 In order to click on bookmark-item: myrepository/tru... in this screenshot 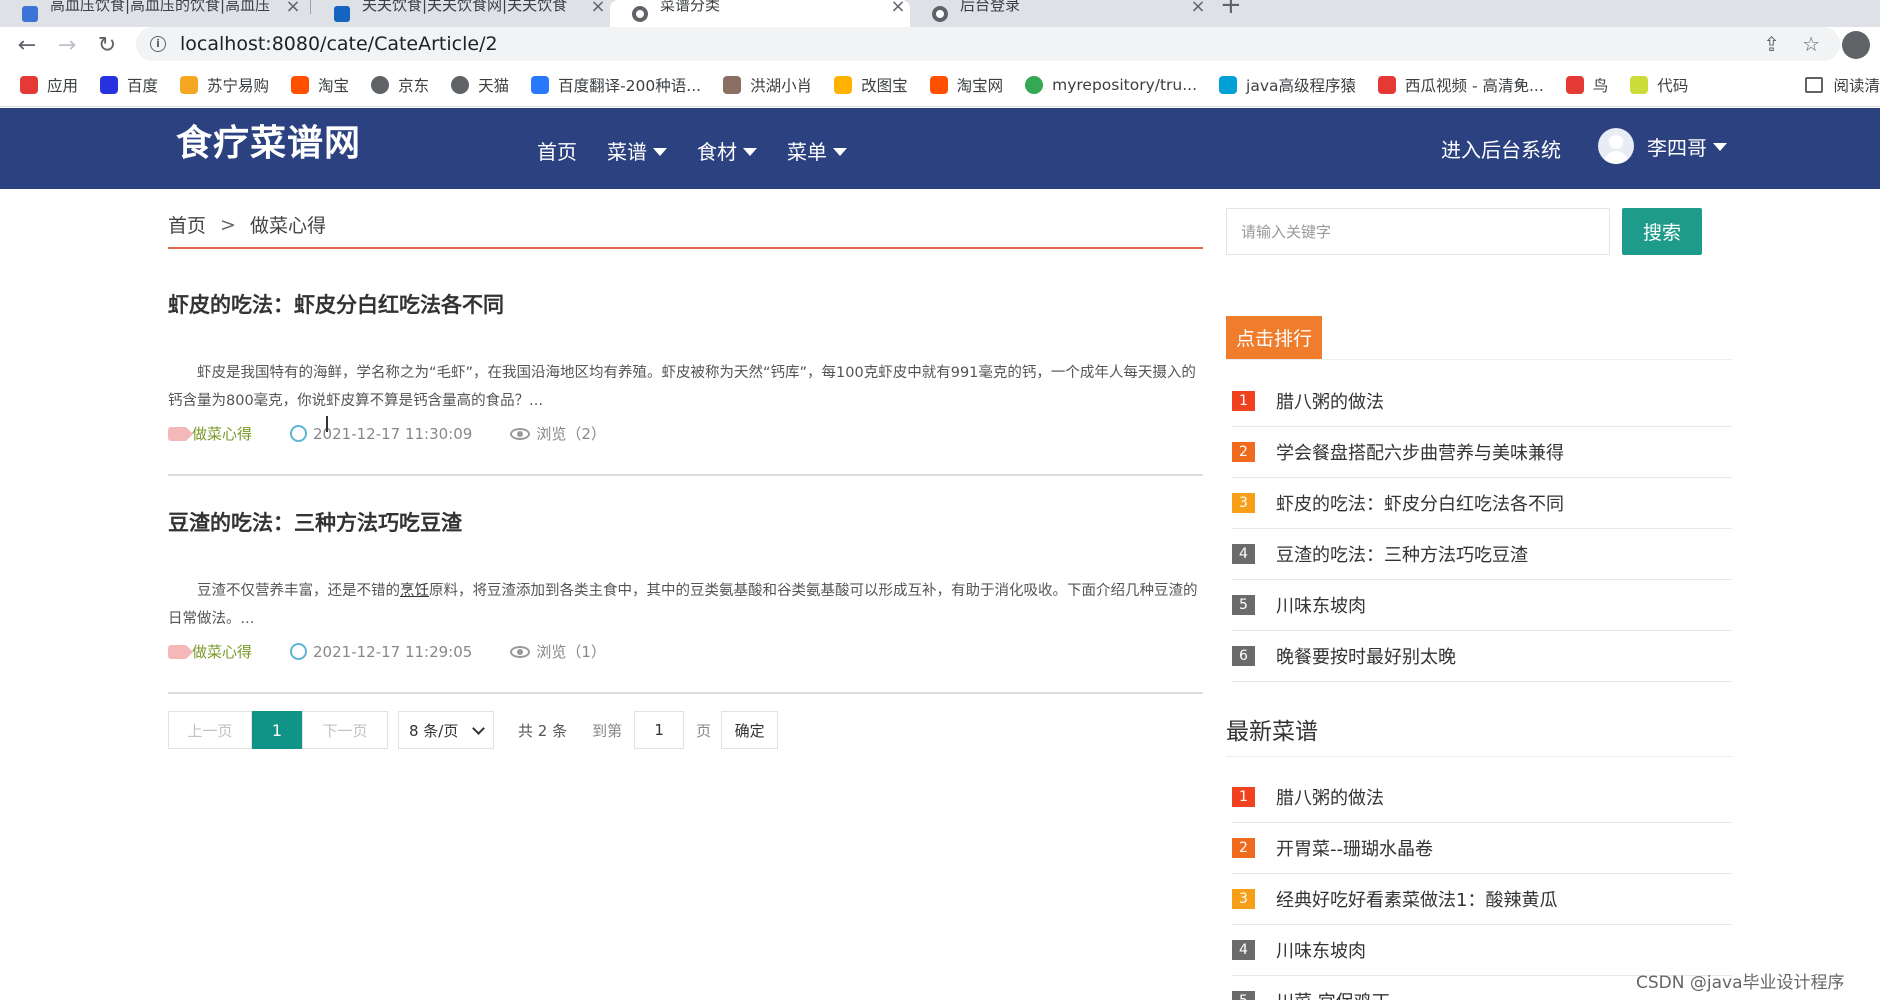, I will do `click(1111, 84)`.